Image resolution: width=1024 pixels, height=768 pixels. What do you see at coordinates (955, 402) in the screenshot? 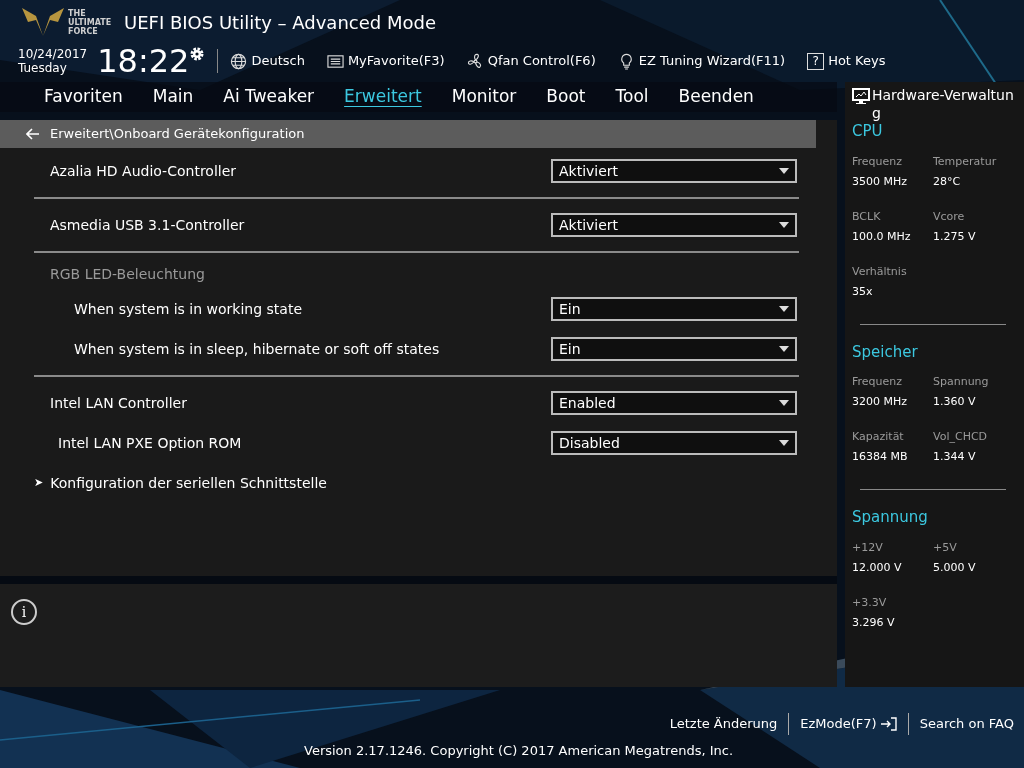
I see `reading-value: 1.360 V` at bounding box center [955, 402].